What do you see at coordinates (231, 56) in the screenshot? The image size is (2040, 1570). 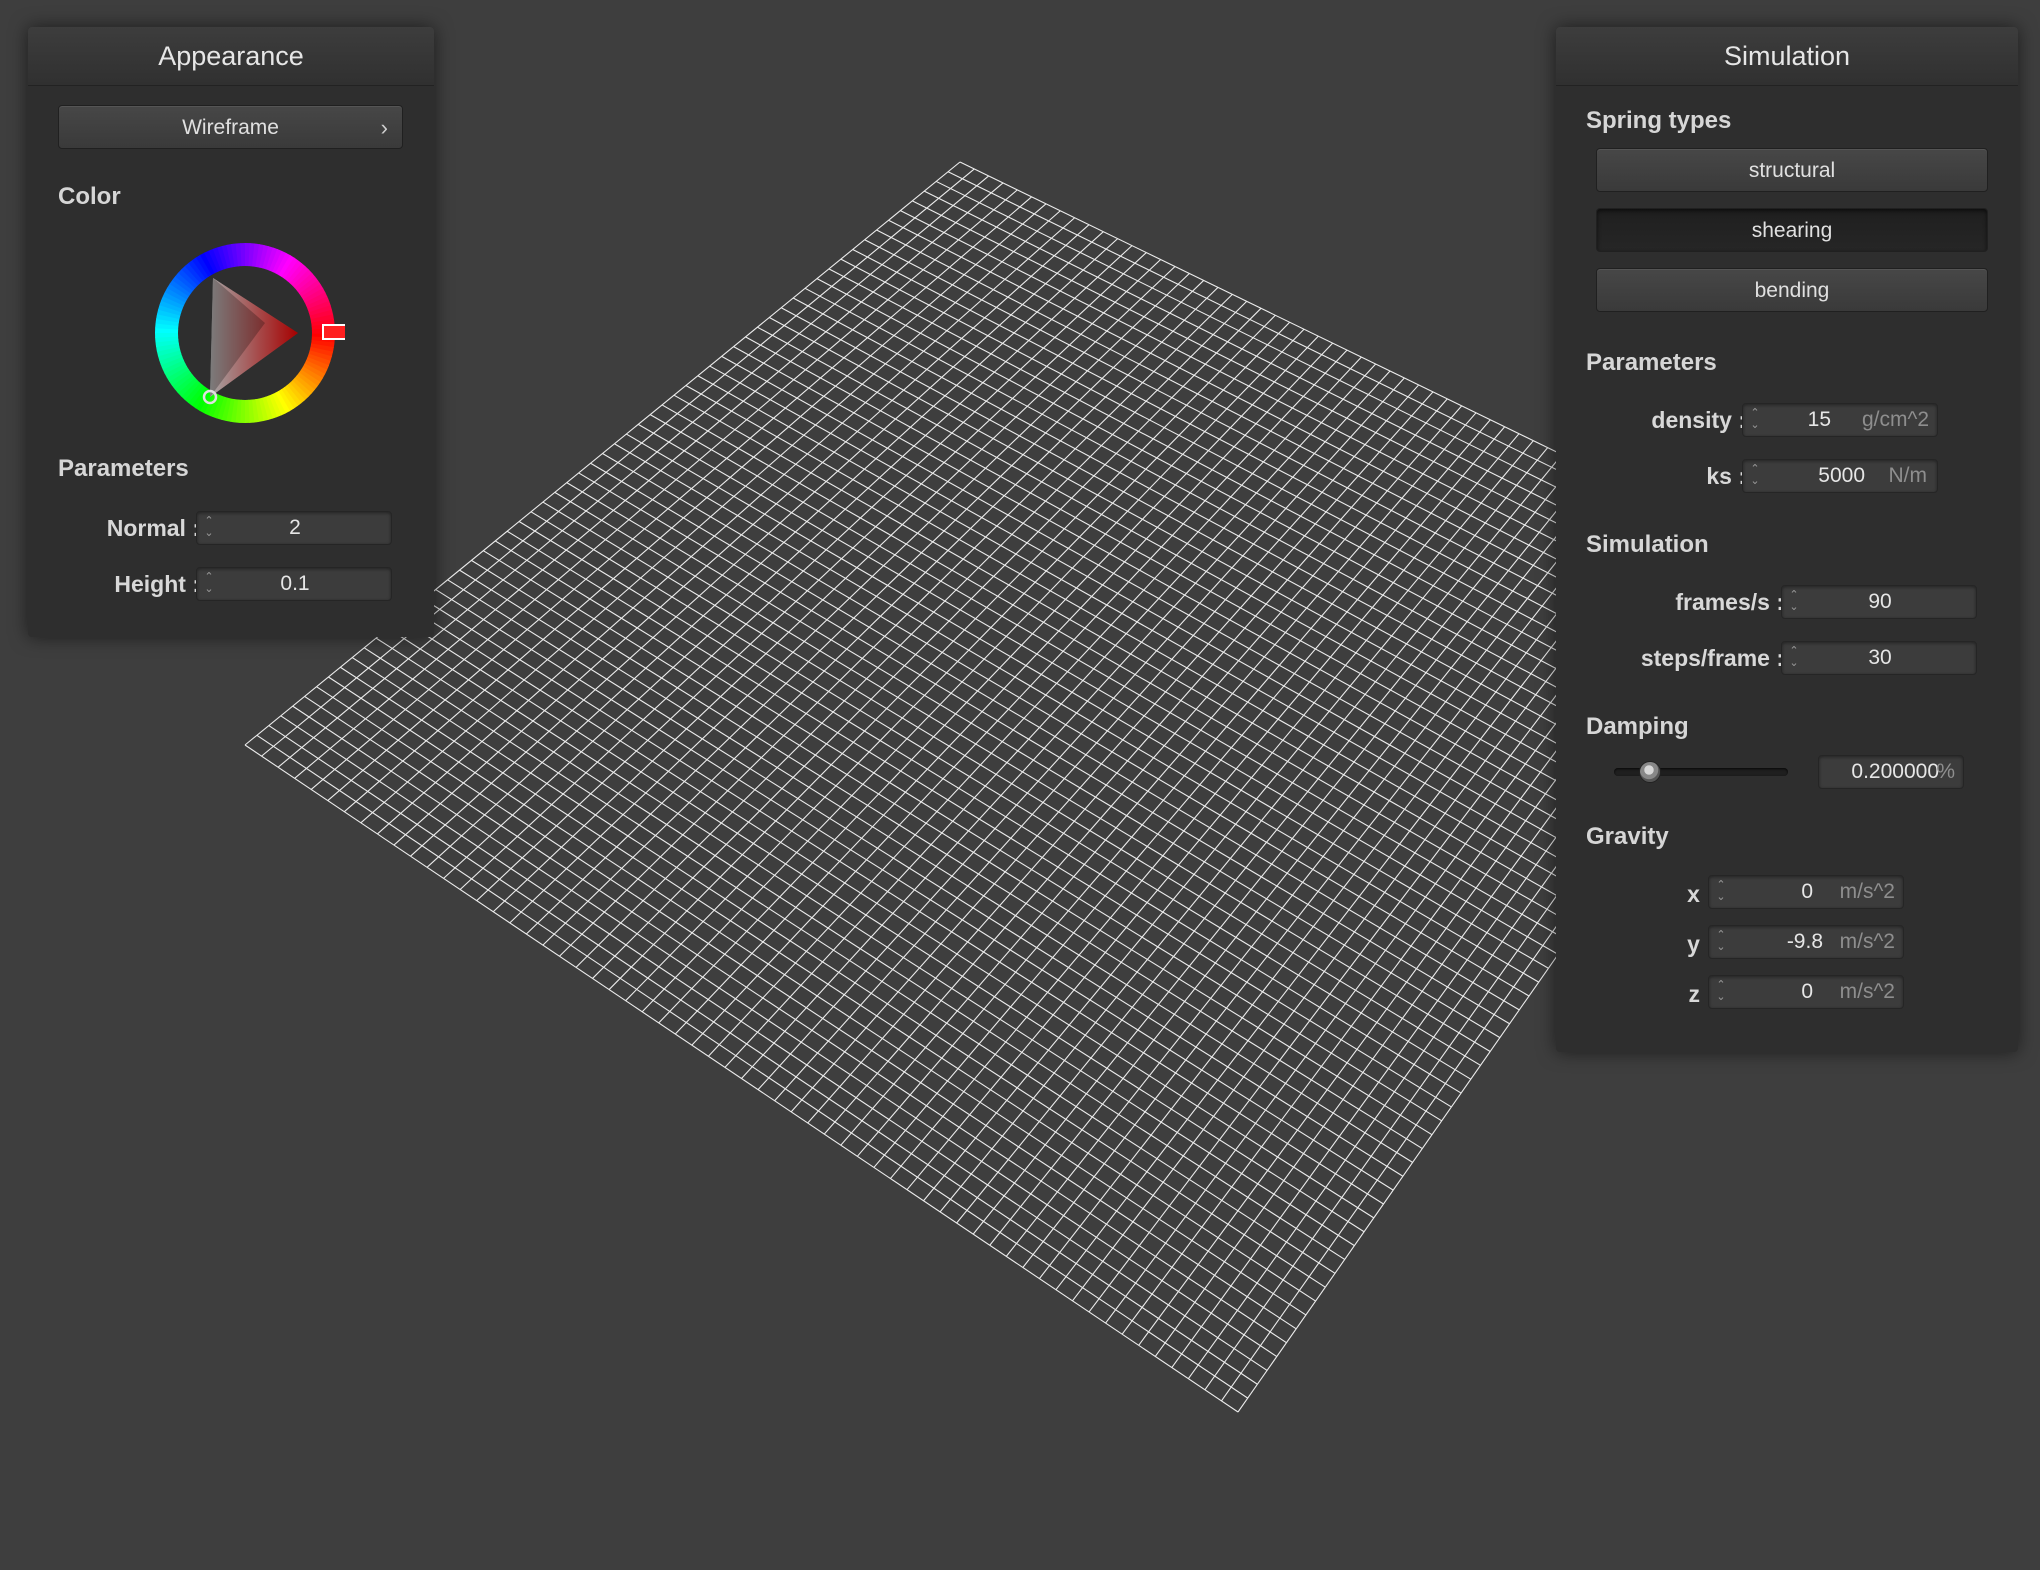 I see `appearance-panel-title: Appearance` at bounding box center [231, 56].